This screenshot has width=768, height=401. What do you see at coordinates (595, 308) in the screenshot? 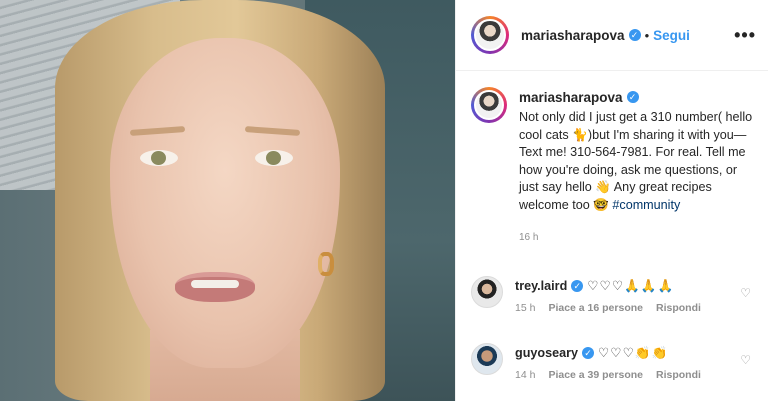
I see `comment-likes: Piace a 16 persone` at bounding box center [595, 308].